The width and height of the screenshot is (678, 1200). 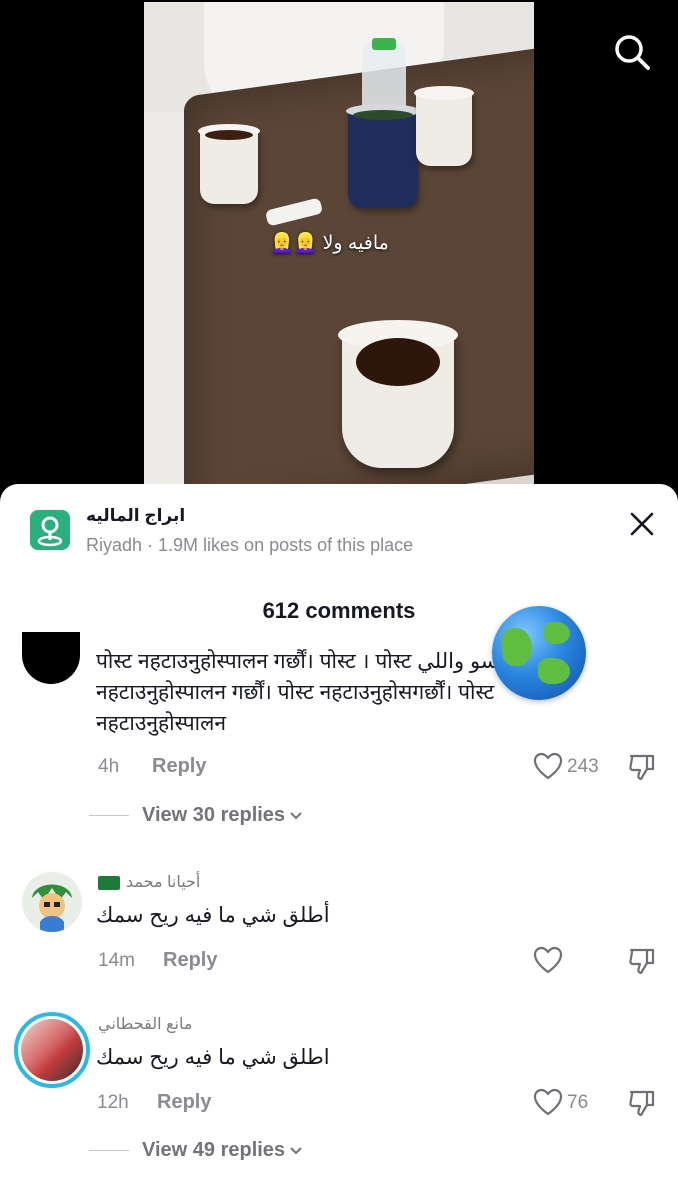 What do you see at coordinates (213, 915) in the screenshot?
I see `comment-text: أطلق شي ما فيه ريح سمك` at bounding box center [213, 915].